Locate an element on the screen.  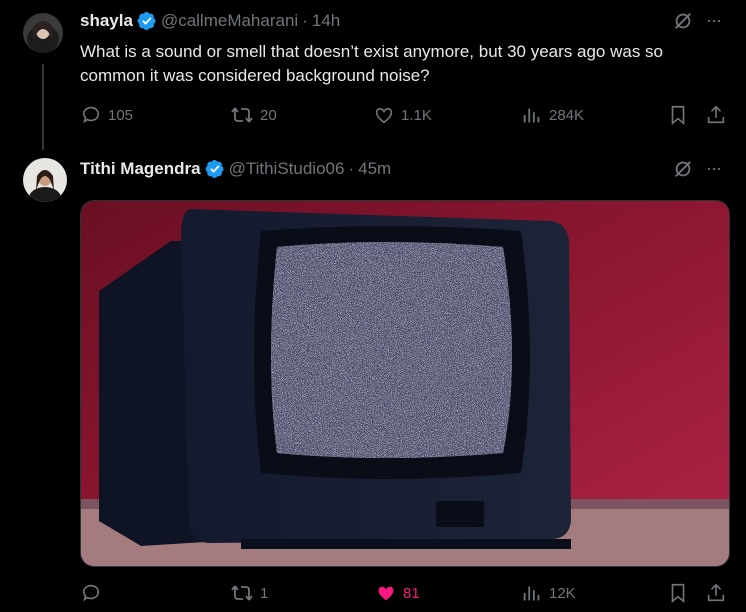
handle: @TithiStudio06 is located at coordinates (287, 169).